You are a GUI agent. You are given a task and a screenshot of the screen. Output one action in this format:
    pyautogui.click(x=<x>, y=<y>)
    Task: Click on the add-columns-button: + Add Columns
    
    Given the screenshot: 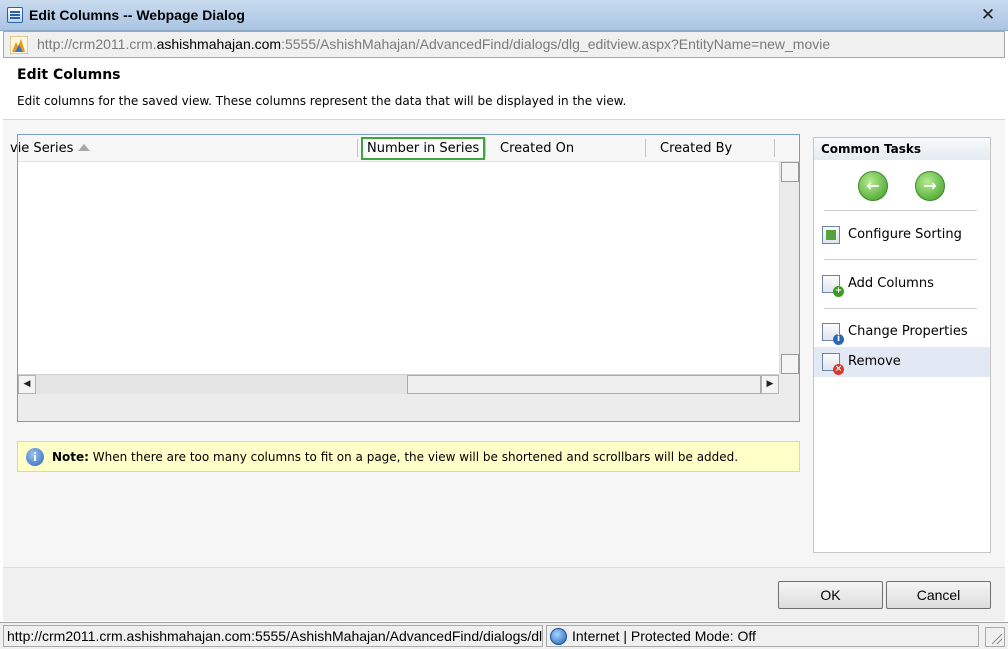 What is the action you would take?
    pyautogui.click(x=902, y=284)
    